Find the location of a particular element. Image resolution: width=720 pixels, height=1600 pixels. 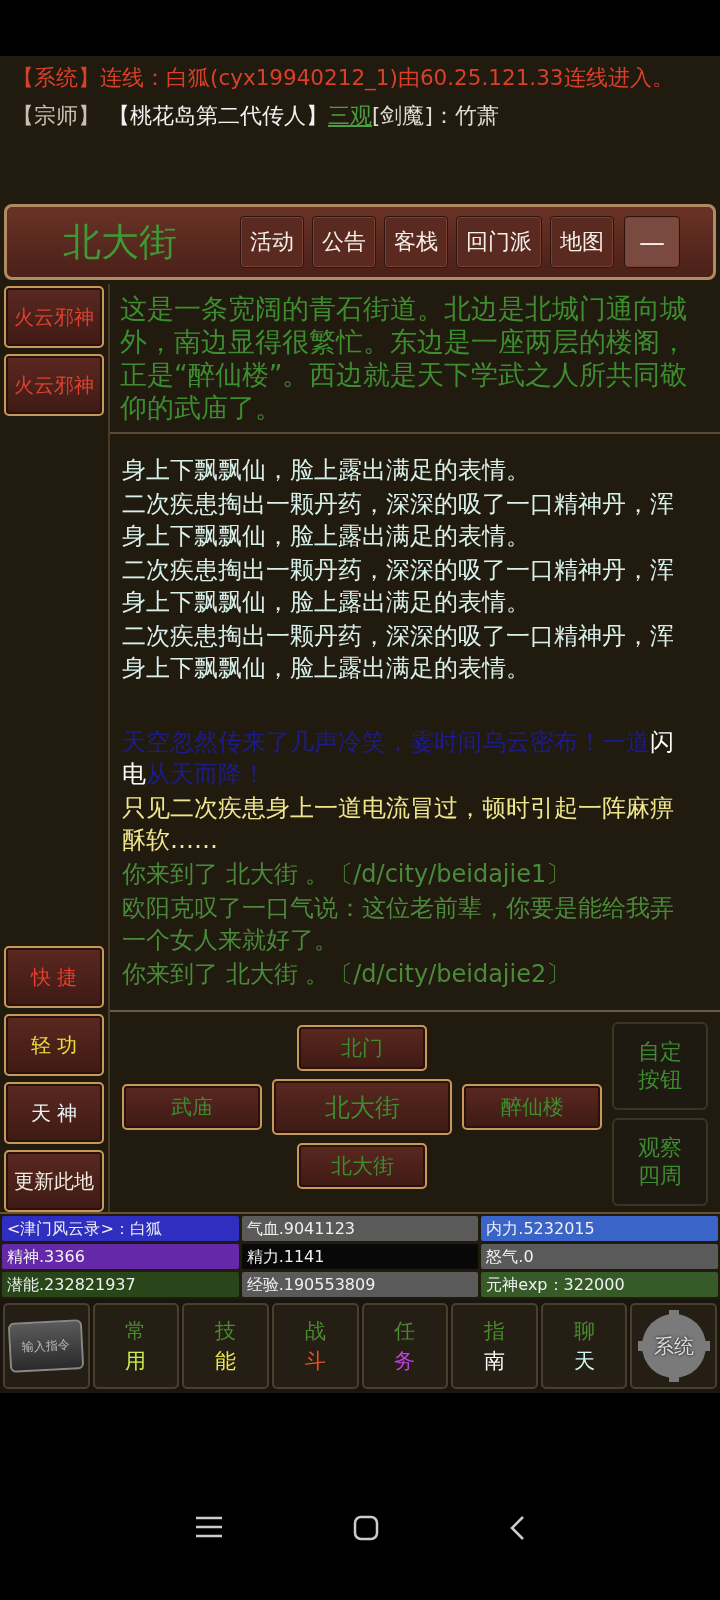

nav-tab: 任 务 is located at coordinates (405, 1346).